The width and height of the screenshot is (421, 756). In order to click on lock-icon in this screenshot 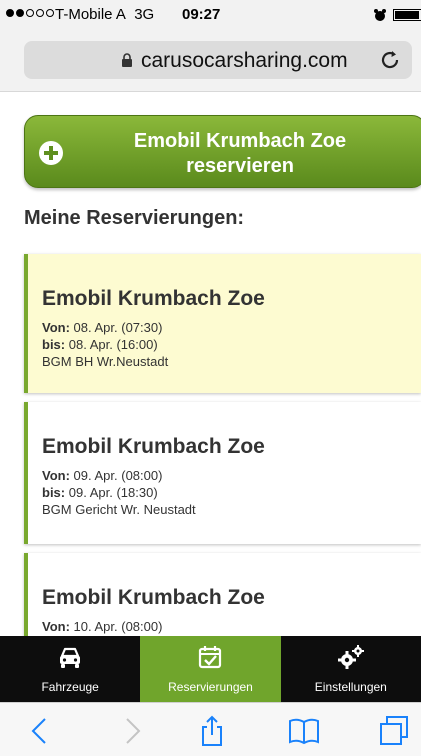, I will do `click(127, 60)`.